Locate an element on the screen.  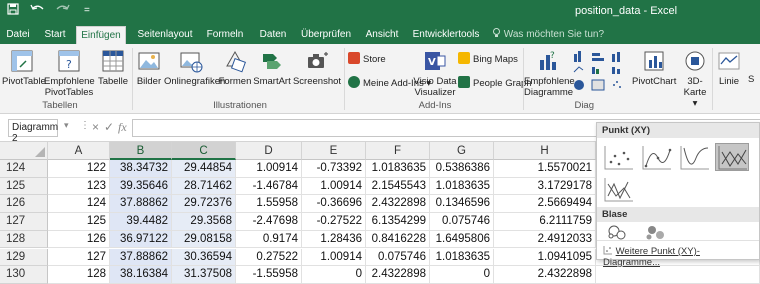
insert-function-icon: fx is located at coordinates (122, 127).